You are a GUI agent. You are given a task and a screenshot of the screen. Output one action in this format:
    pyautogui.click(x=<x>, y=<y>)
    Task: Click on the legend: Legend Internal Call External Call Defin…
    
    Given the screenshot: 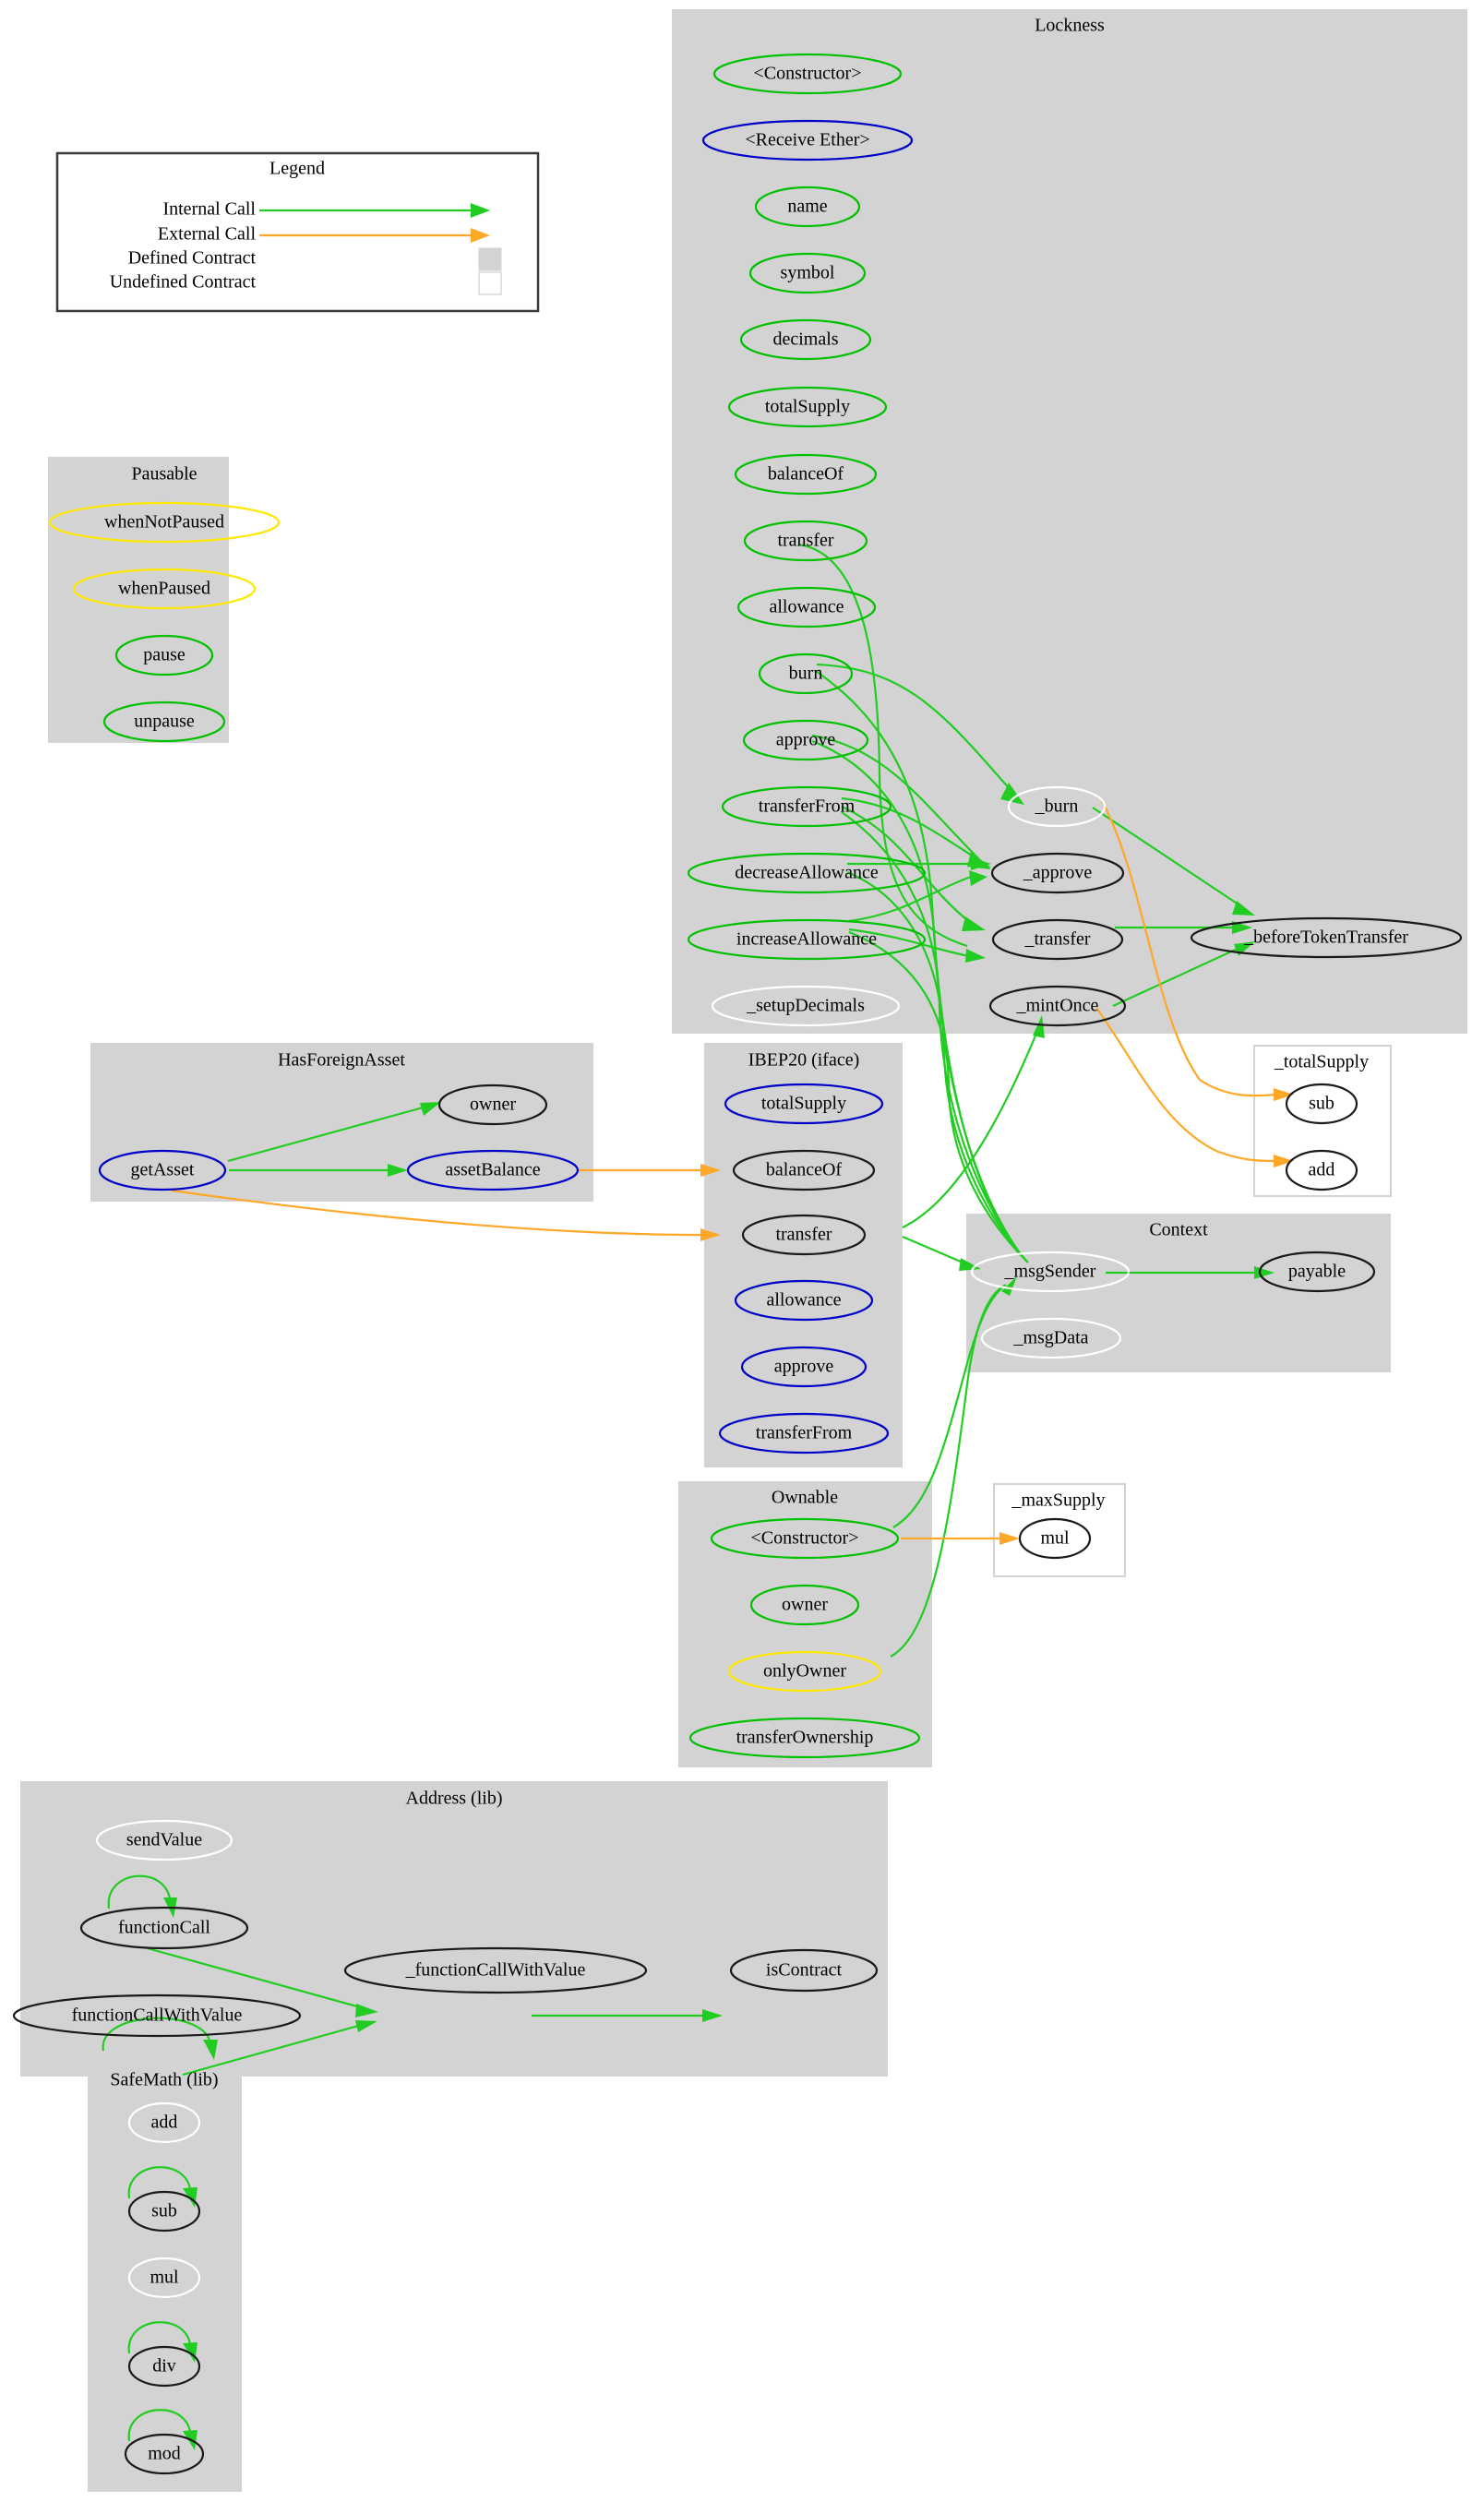 What is the action you would take?
    pyautogui.click(x=297, y=232)
    